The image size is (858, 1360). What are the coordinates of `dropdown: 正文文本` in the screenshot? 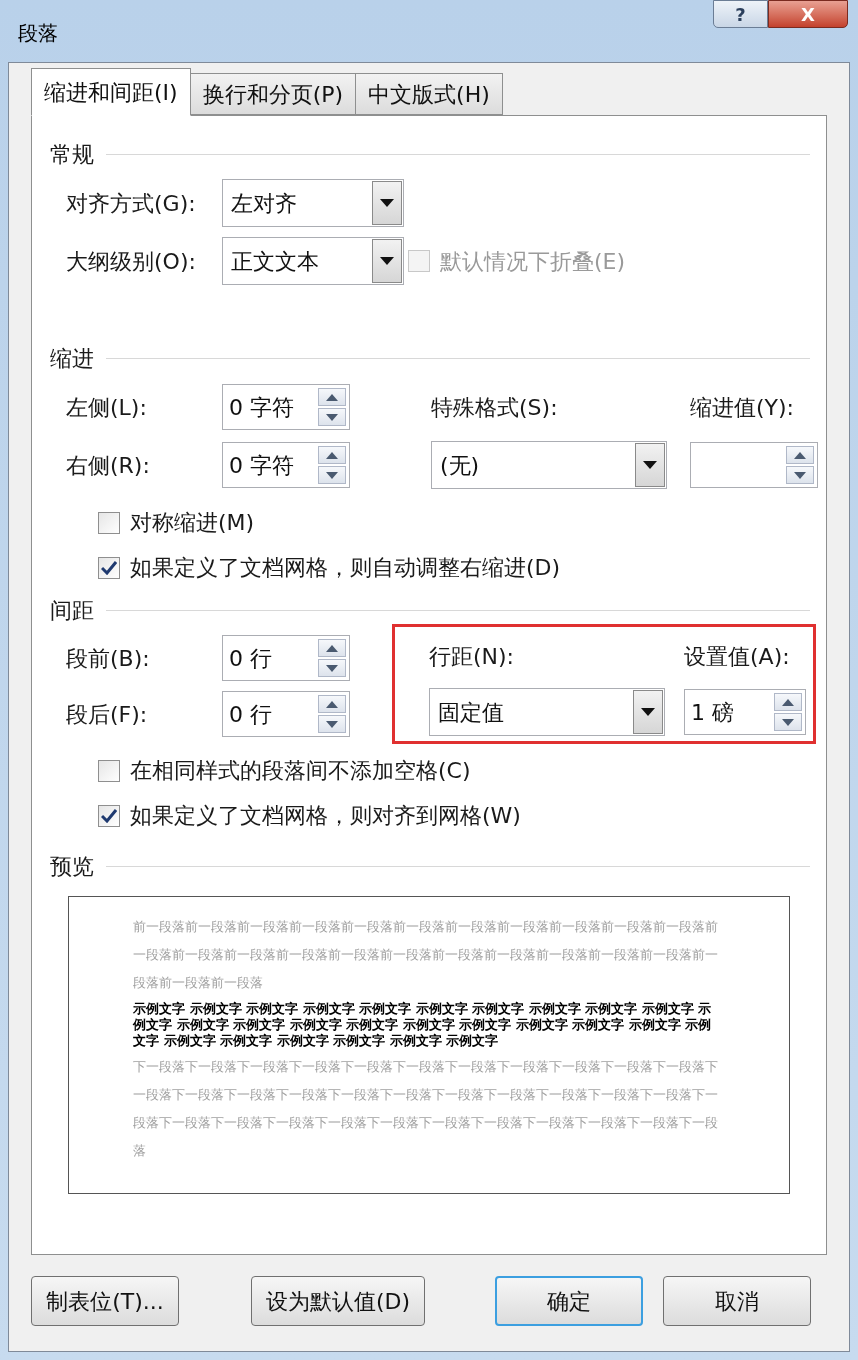 It's located at (313, 261).